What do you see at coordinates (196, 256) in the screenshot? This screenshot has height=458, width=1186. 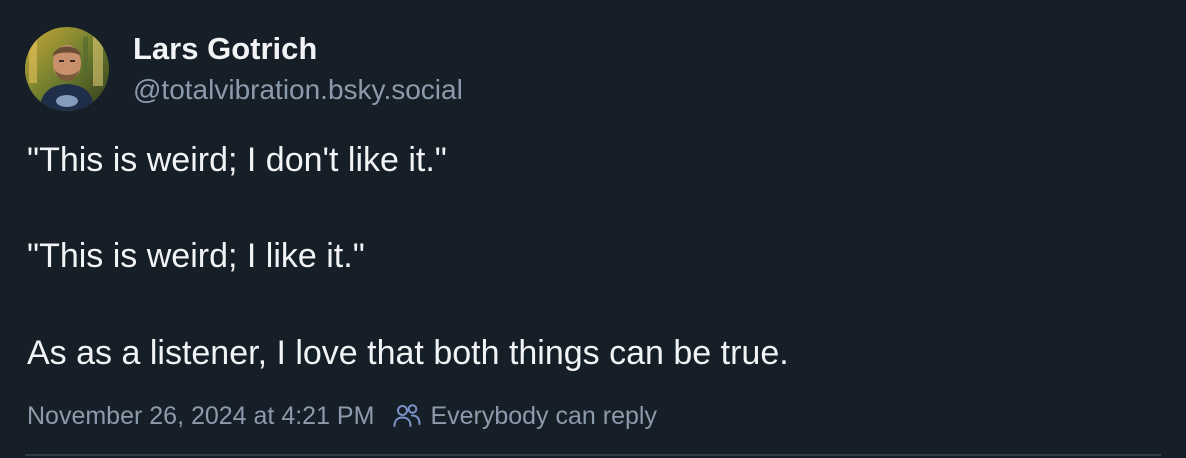 I see `post-text-line: "This is weird; I like it."` at bounding box center [196, 256].